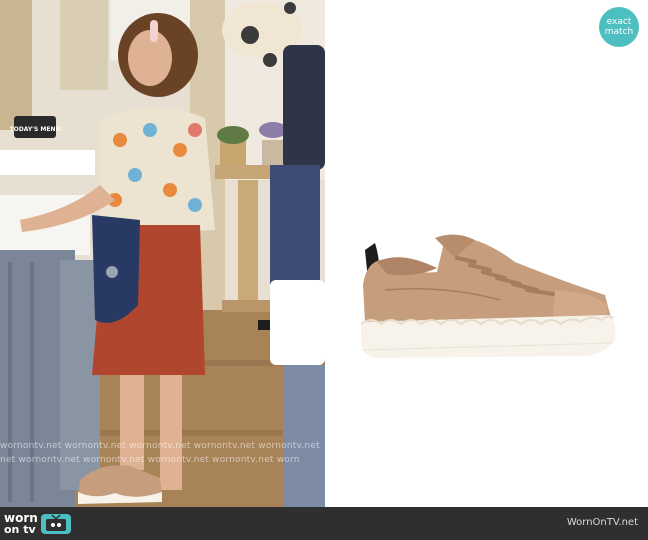 The height and width of the screenshot is (540, 648). What do you see at coordinates (602, 522) in the screenshot?
I see `site-url-link: WornOnTV.net` at bounding box center [602, 522].